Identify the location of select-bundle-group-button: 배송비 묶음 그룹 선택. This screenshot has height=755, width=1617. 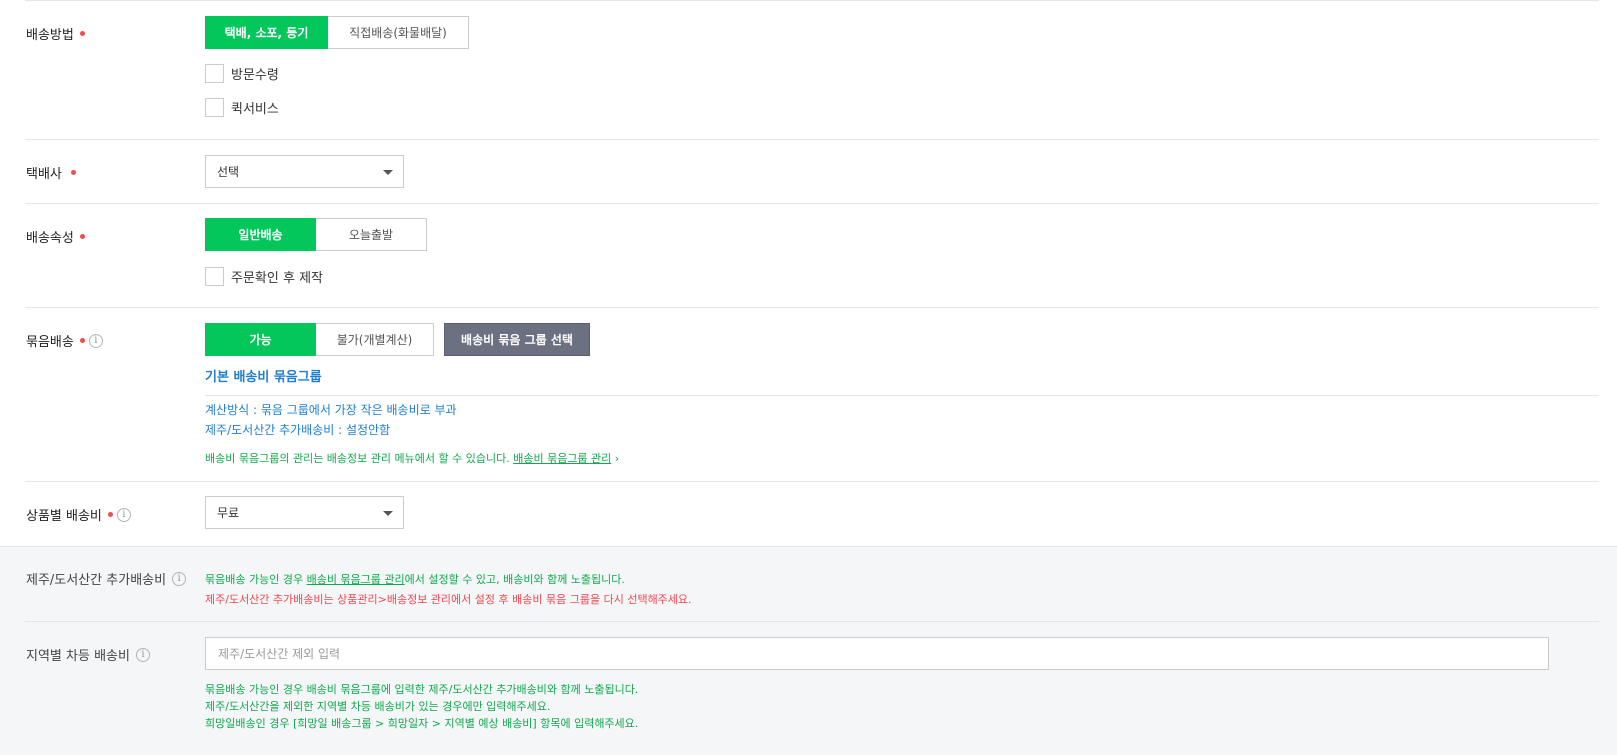
(517, 339).